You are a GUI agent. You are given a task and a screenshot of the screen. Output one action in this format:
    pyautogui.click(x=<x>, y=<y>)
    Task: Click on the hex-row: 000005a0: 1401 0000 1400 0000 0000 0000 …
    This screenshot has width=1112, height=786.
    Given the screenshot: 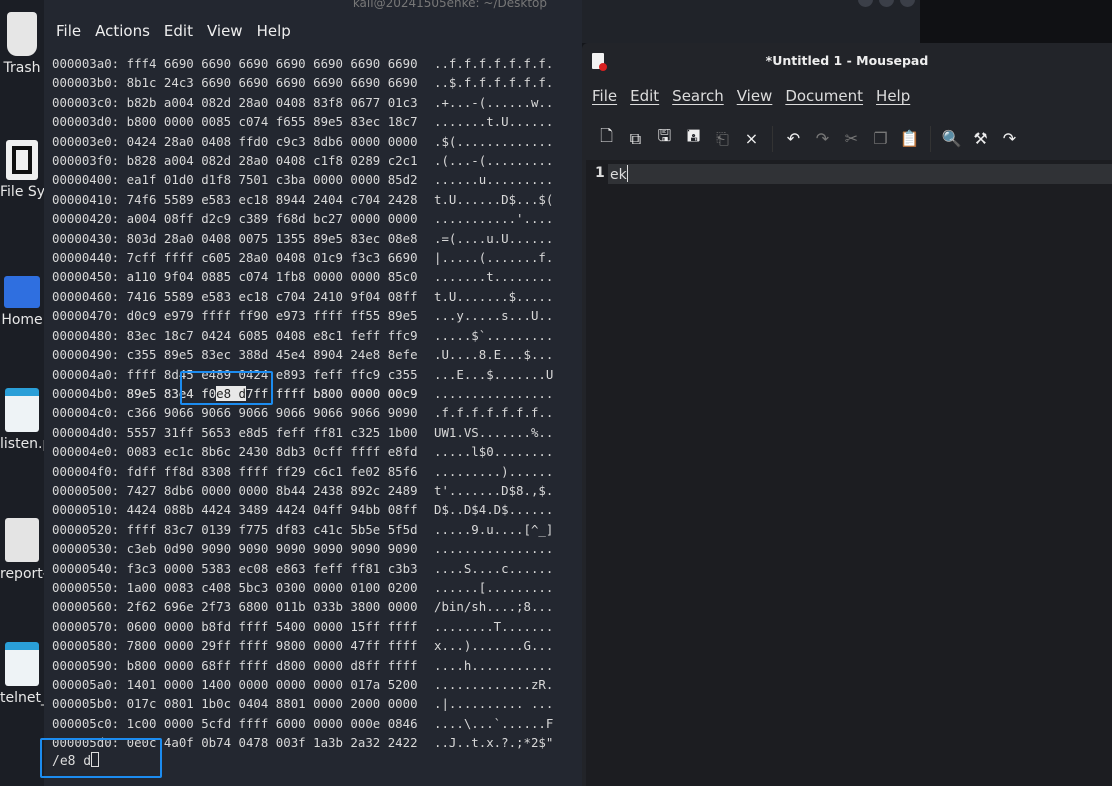 What is the action you would take?
    pyautogui.click(x=302, y=684)
    